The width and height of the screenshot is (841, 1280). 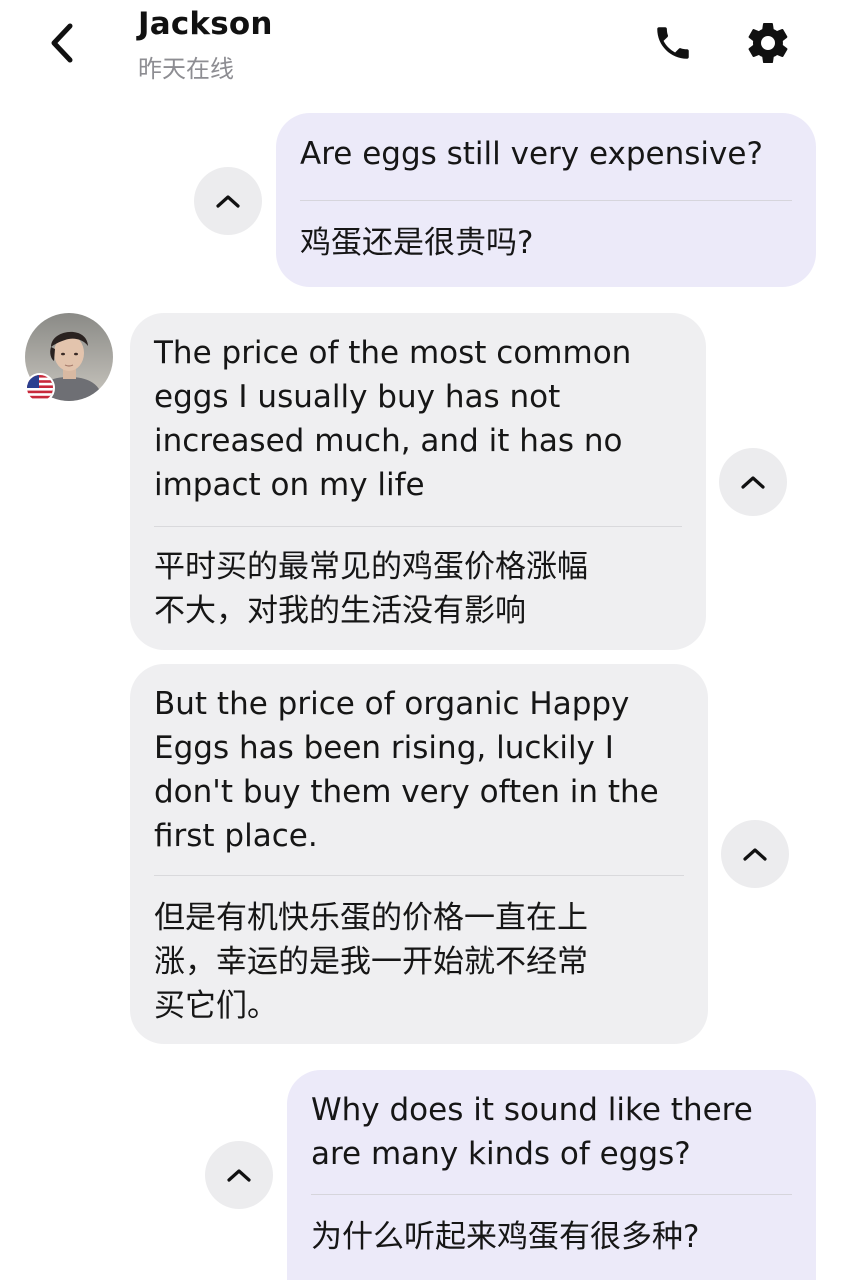 What do you see at coordinates (371, 589) in the screenshot?
I see `message-translation-text: 平时买的最常见的鸡蛋价格涨幅 不大，对我的生活没有影响` at bounding box center [371, 589].